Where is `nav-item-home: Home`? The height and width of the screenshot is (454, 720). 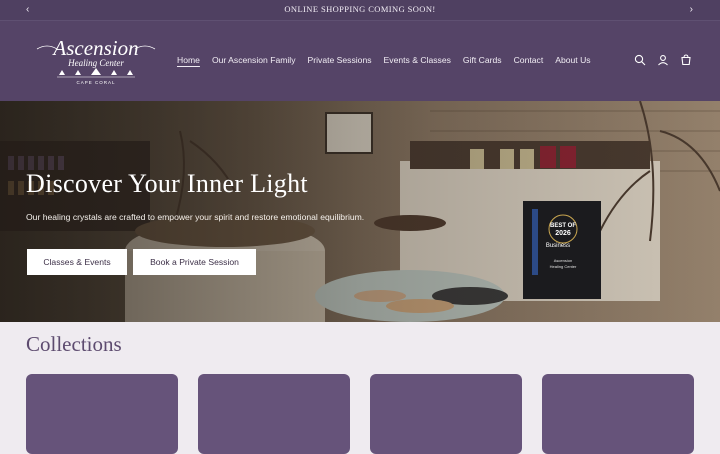
nav-item-home: Home is located at coordinates (188, 60).